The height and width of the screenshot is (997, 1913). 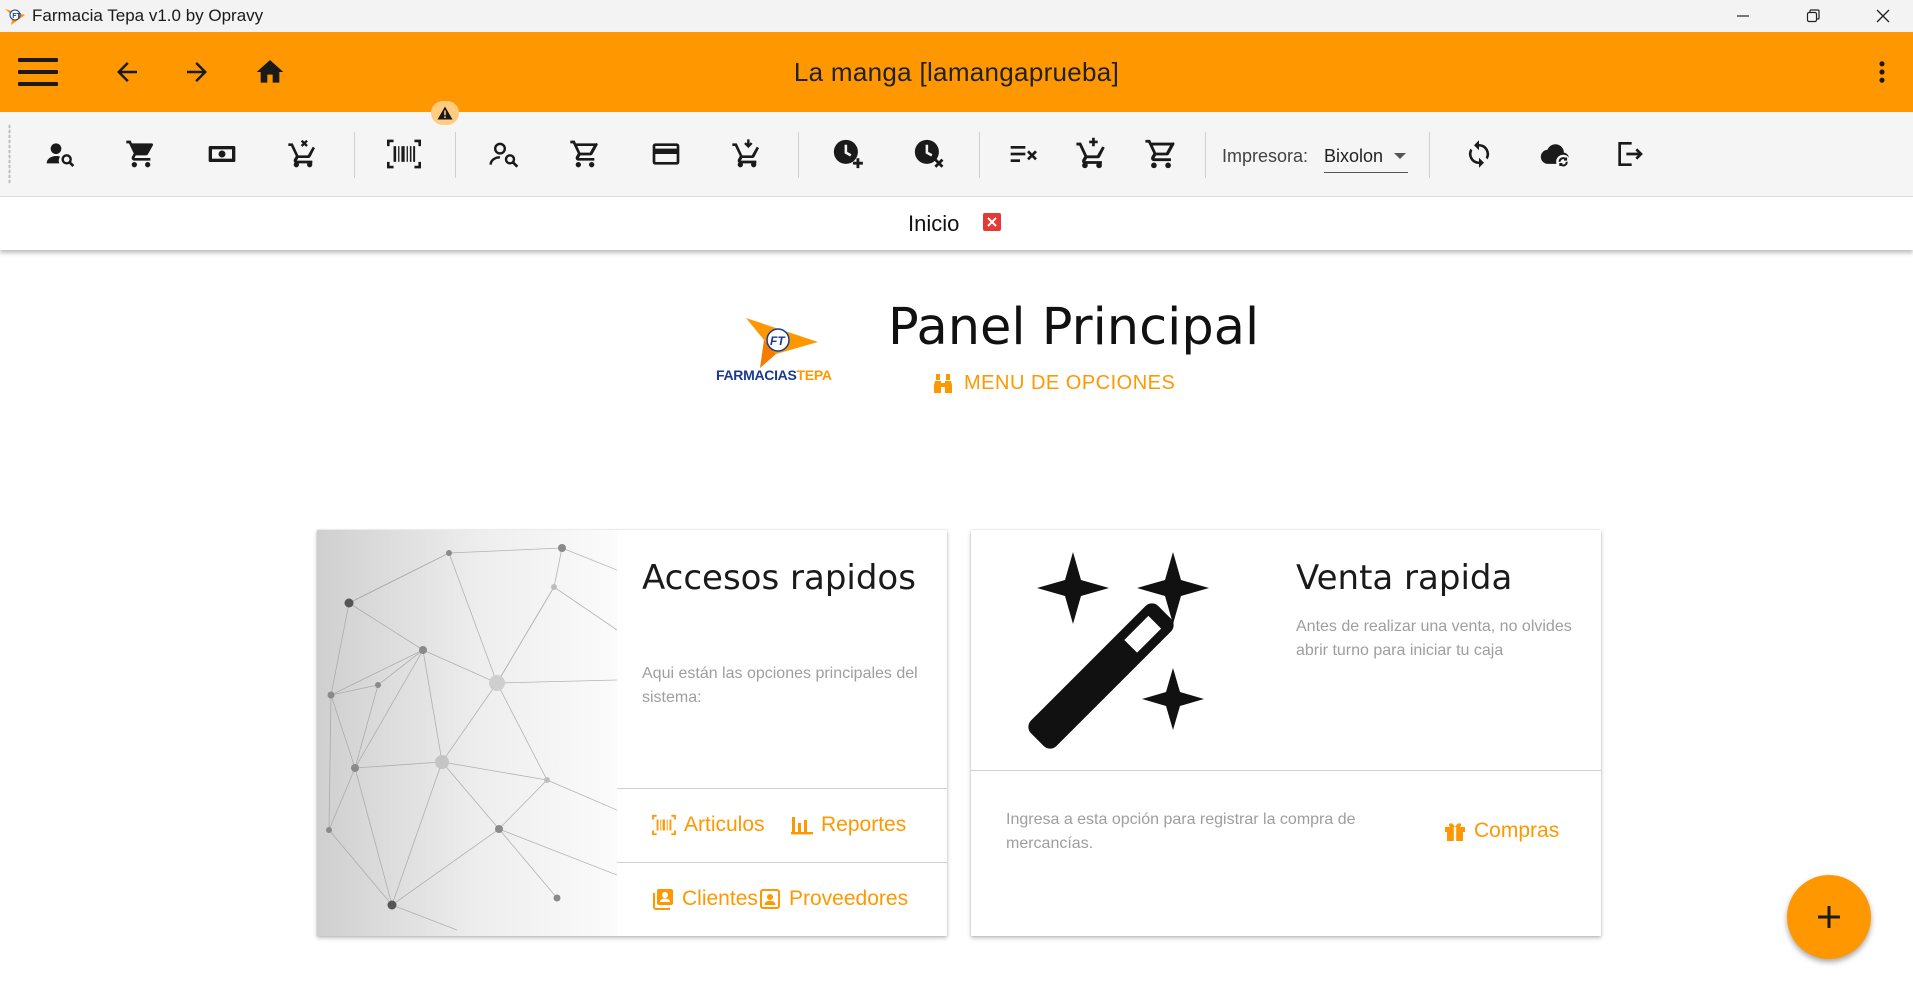 What do you see at coordinates (1070, 383) in the screenshot?
I see `menu-options-label: MENU DE OPCIONES` at bounding box center [1070, 383].